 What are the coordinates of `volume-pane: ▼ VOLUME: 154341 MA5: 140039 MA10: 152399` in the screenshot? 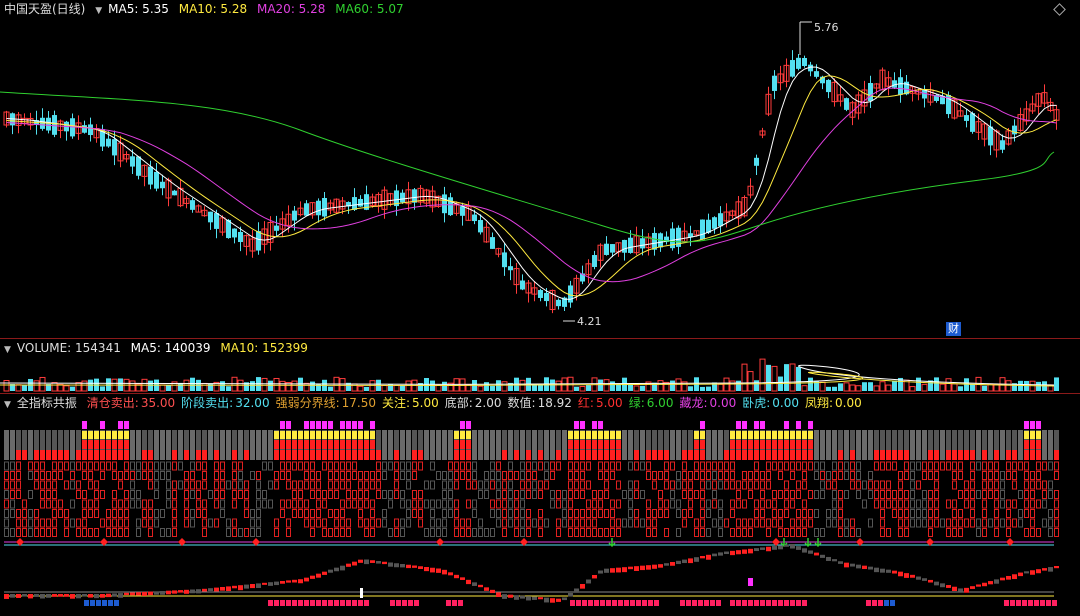 It's located at (540, 366).